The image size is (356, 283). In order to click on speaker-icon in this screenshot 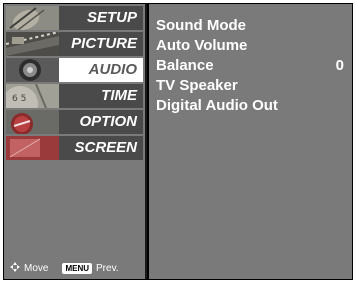, I will do `click(32, 70)`.